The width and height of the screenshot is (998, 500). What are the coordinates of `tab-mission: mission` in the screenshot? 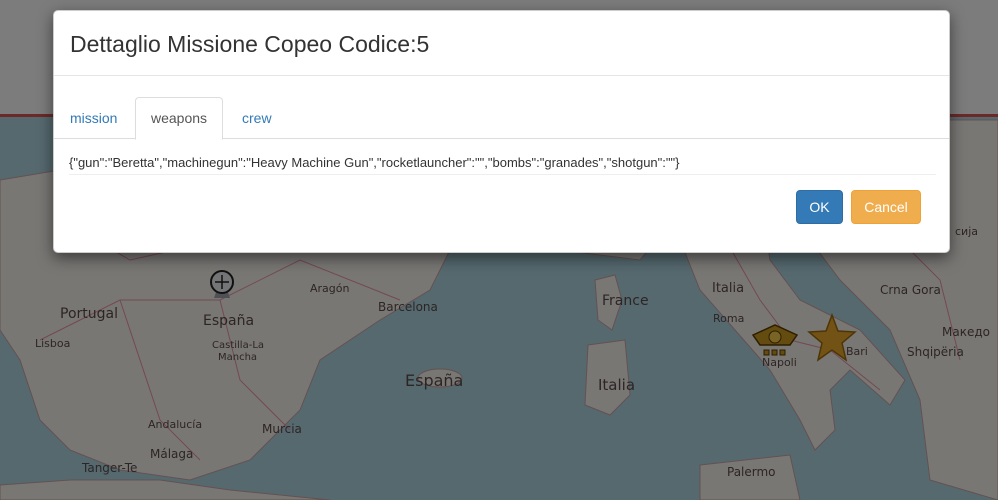 It's located at (93, 118).